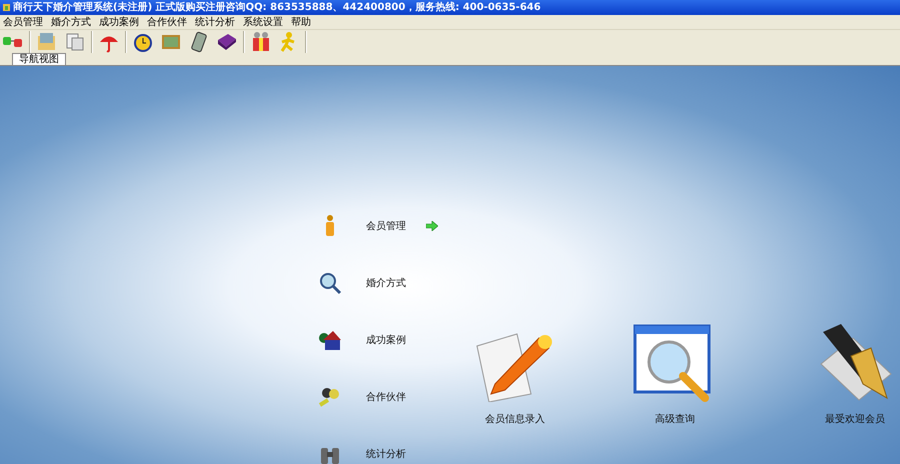 Image resolution: width=900 pixels, height=464 pixels. Describe the element at coordinates (301, 22) in the screenshot. I see `menu-item: 帮助` at that location.